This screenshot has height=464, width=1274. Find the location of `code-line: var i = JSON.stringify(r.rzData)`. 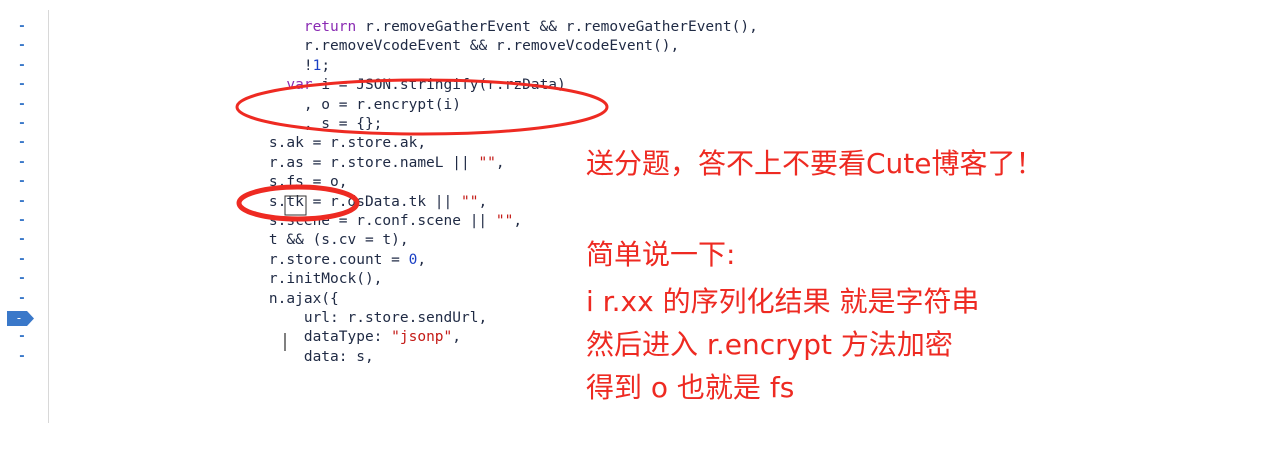

code-line: var i = JSON.stringify(r.rzData) is located at coordinates (400, 85).